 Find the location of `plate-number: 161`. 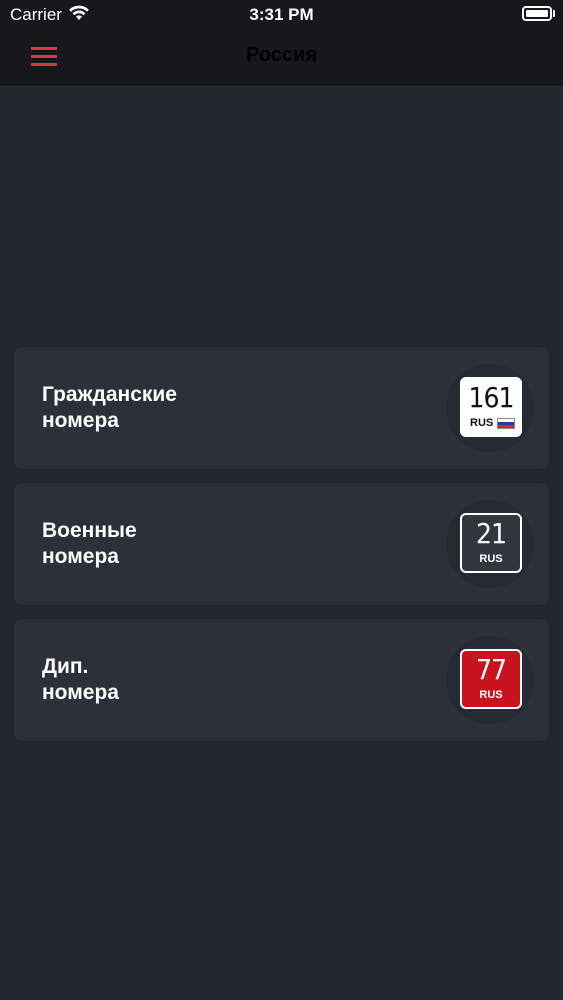

plate-number: 161 is located at coordinates (491, 397).